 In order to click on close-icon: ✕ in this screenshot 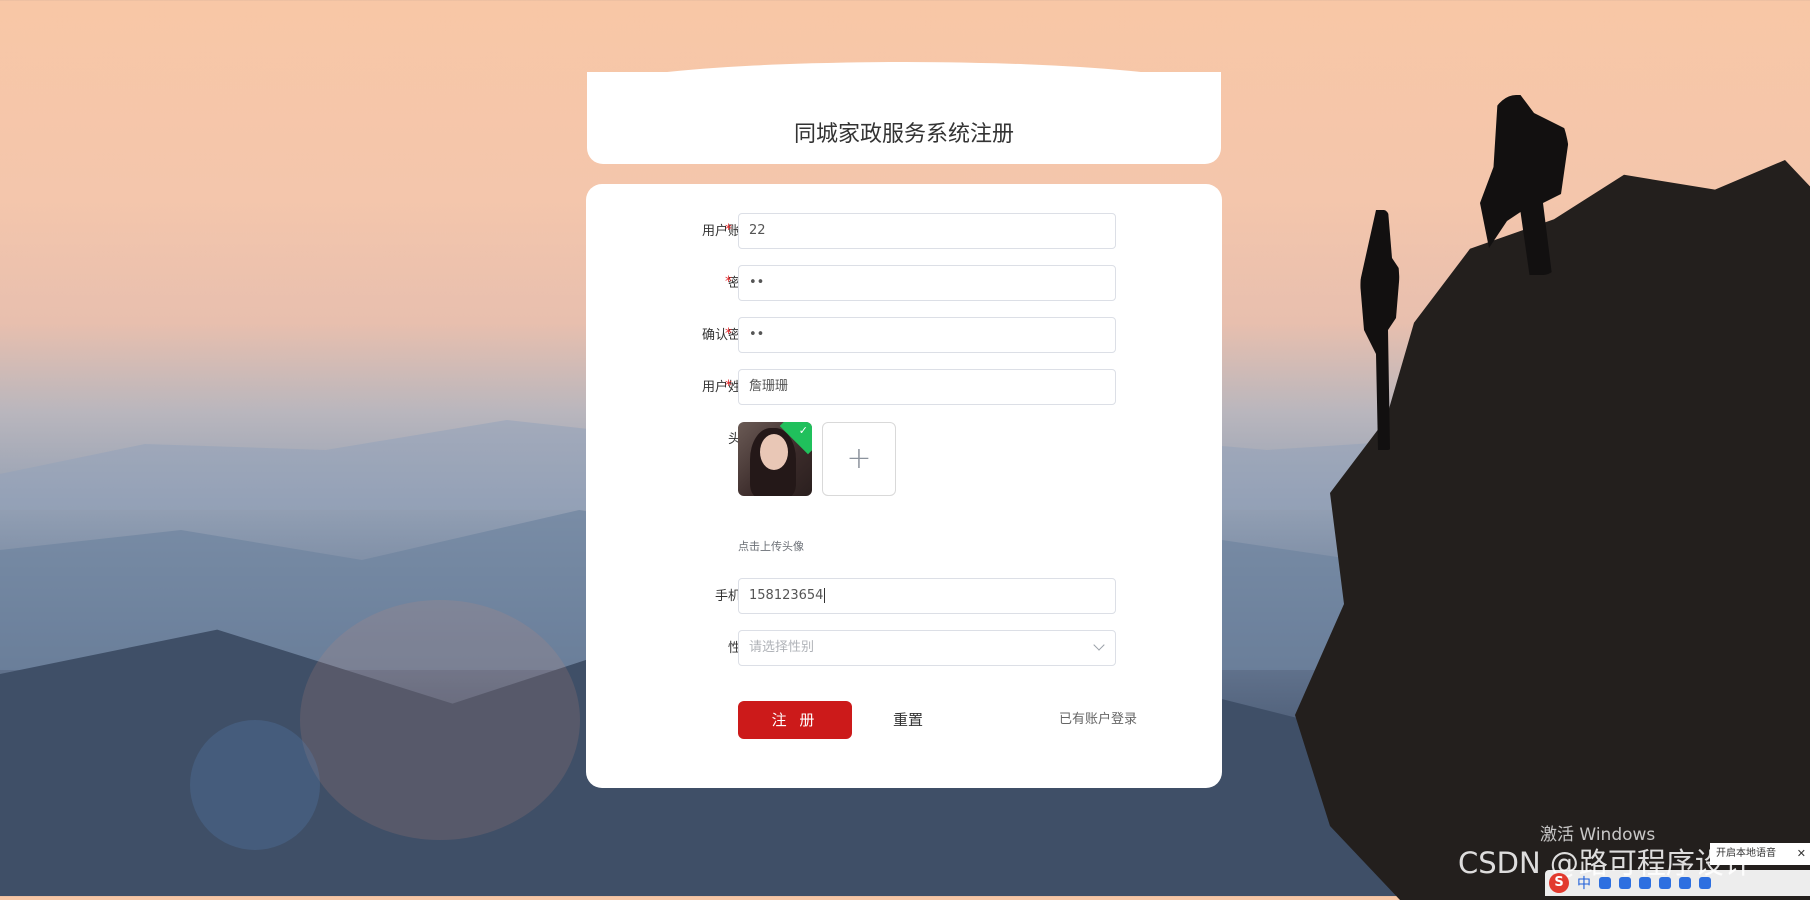, I will do `click(1801, 854)`.